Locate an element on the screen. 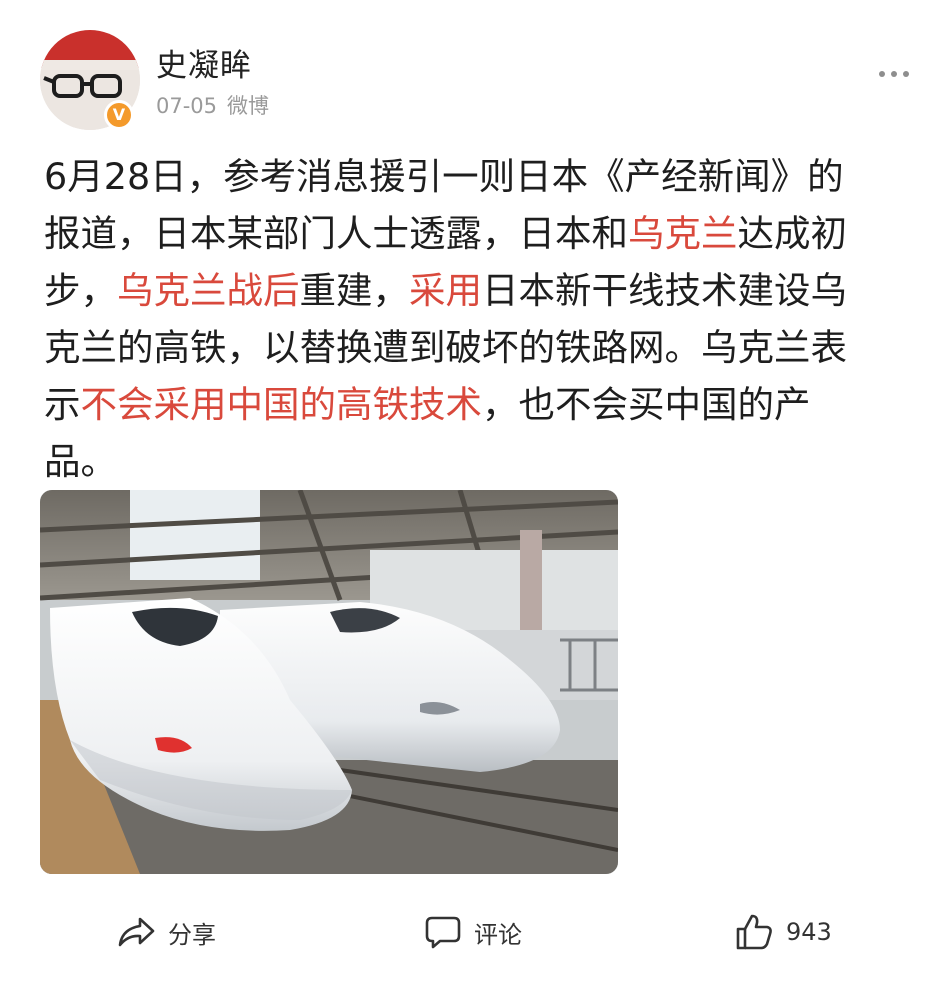 Image resolution: width=950 pixels, height=987 pixels. post-text-line: 步，乌克兰战后重建，采用日本新干线技术建设乌 is located at coordinates (479, 290).